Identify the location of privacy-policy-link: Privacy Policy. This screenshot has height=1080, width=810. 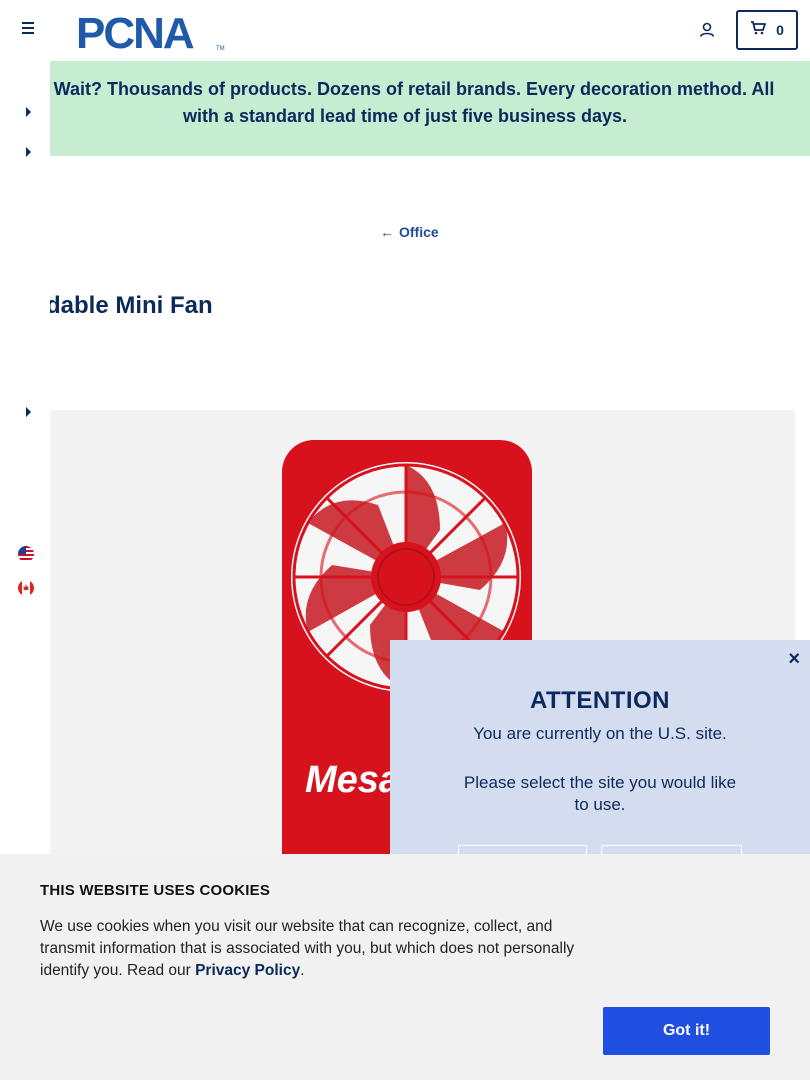
(247, 970).